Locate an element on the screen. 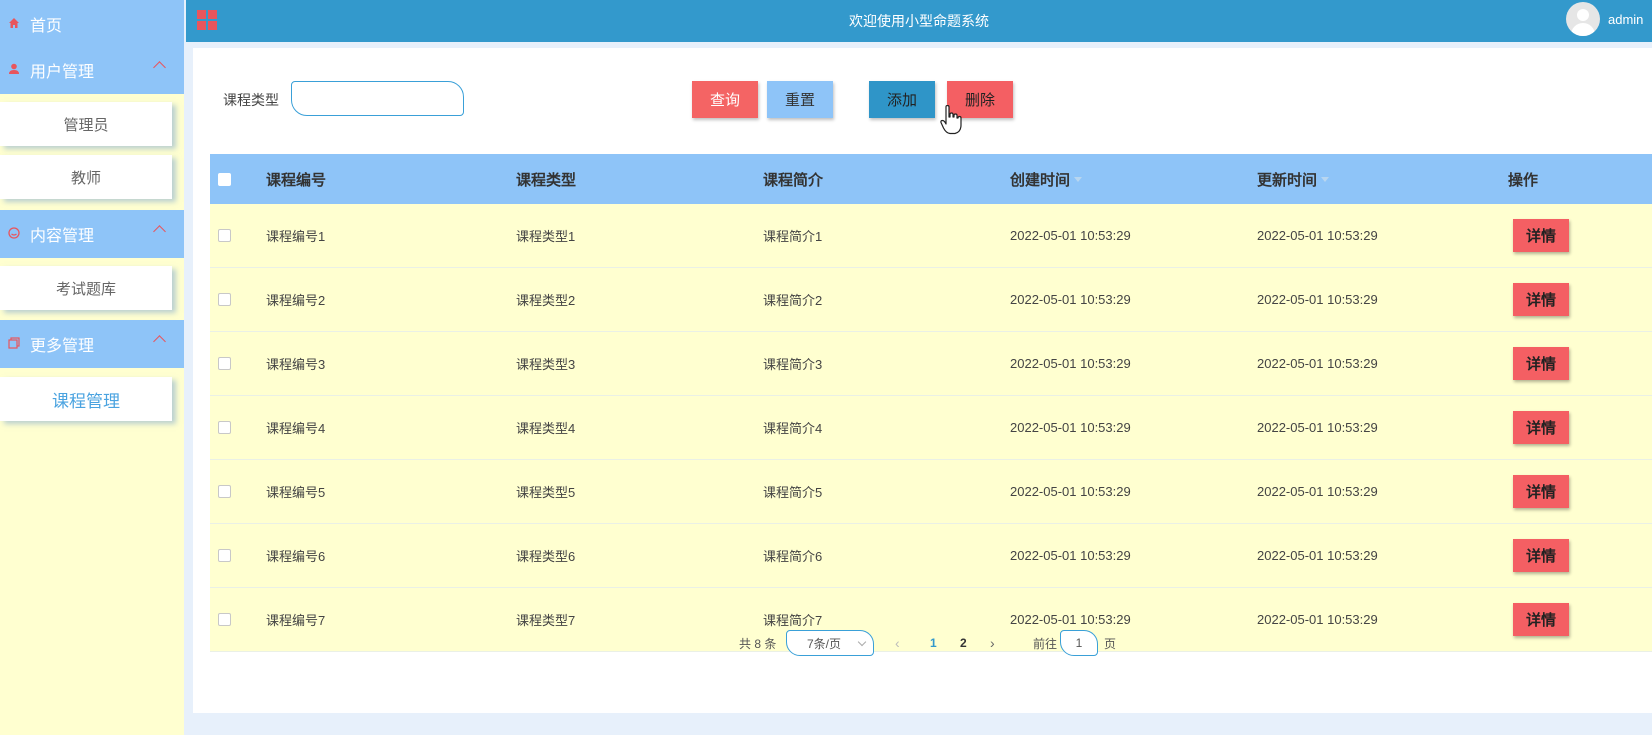  page-size-select: 7条/页 is located at coordinates (830, 643).